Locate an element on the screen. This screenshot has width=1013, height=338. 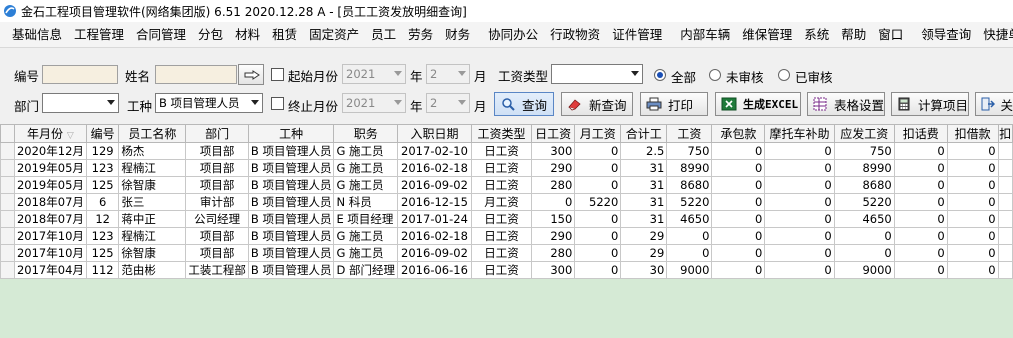
employee-id-cell: 125 is located at coordinates (102, 185).